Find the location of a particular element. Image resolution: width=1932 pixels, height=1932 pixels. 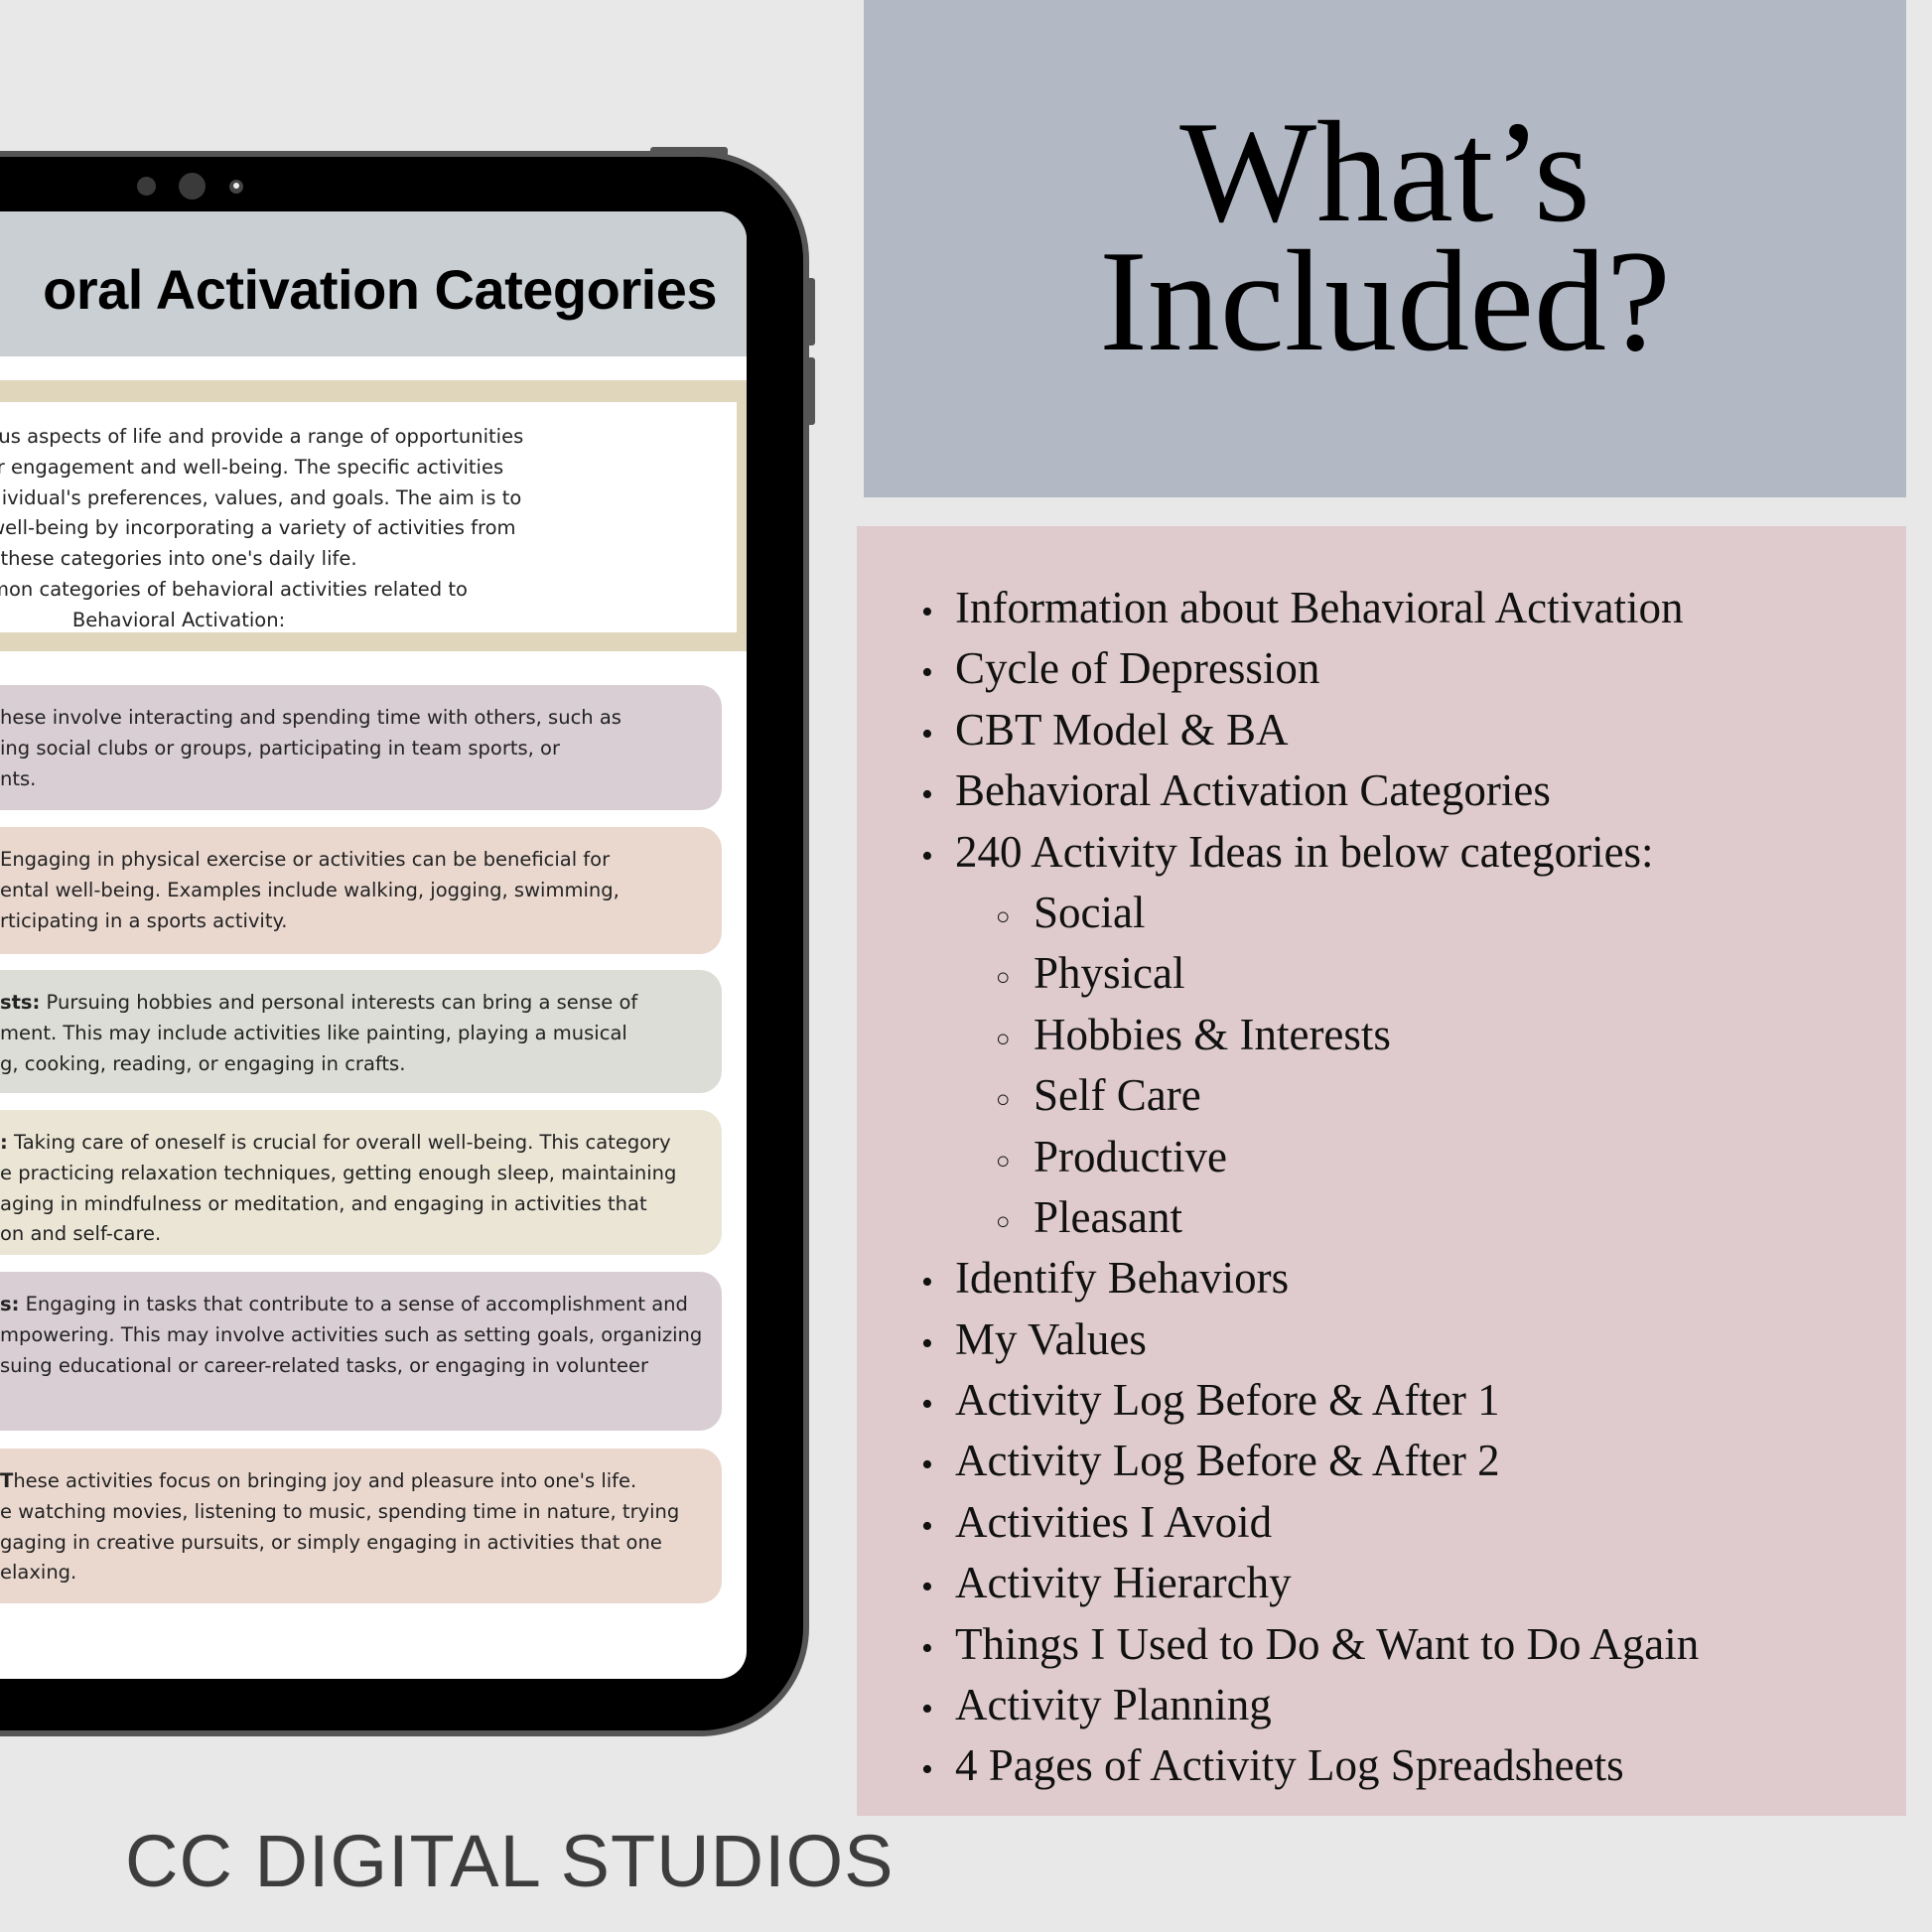

category-text: nts. is located at coordinates (18, 778).